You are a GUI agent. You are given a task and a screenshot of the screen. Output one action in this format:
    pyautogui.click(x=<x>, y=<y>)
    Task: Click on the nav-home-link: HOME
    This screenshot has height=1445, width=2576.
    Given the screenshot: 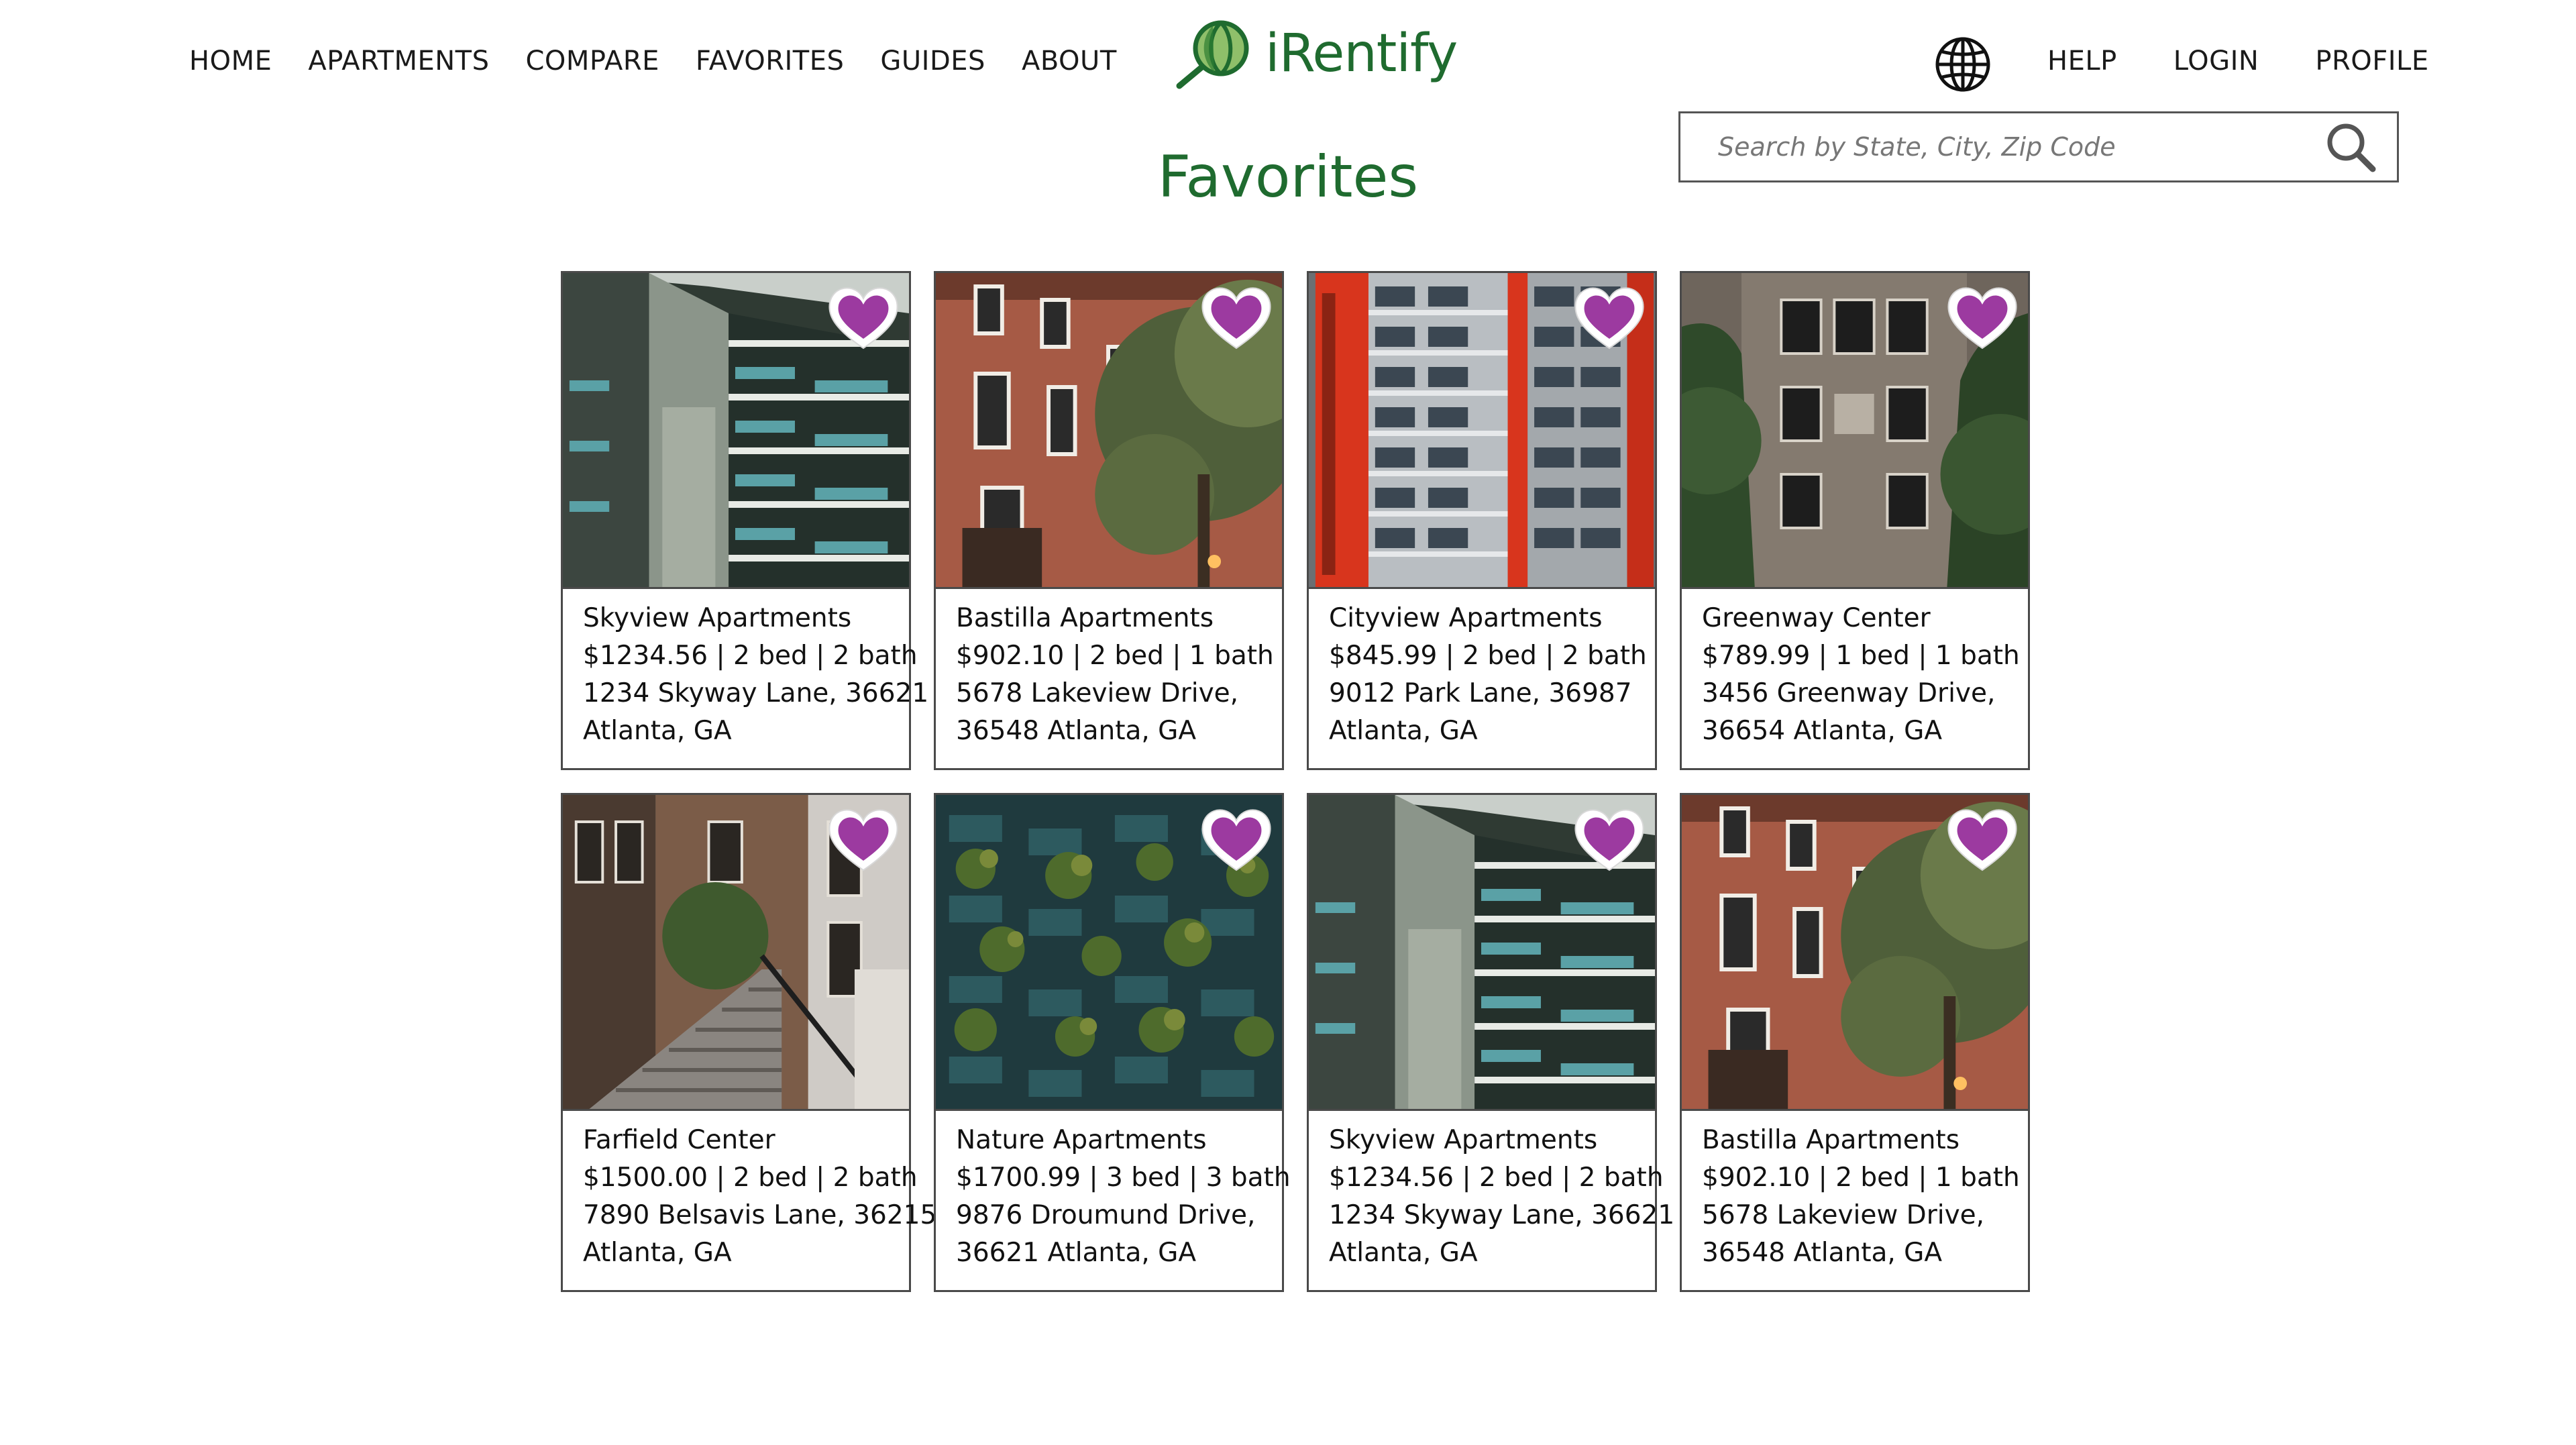 What is the action you would take?
    pyautogui.click(x=230, y=61)
    